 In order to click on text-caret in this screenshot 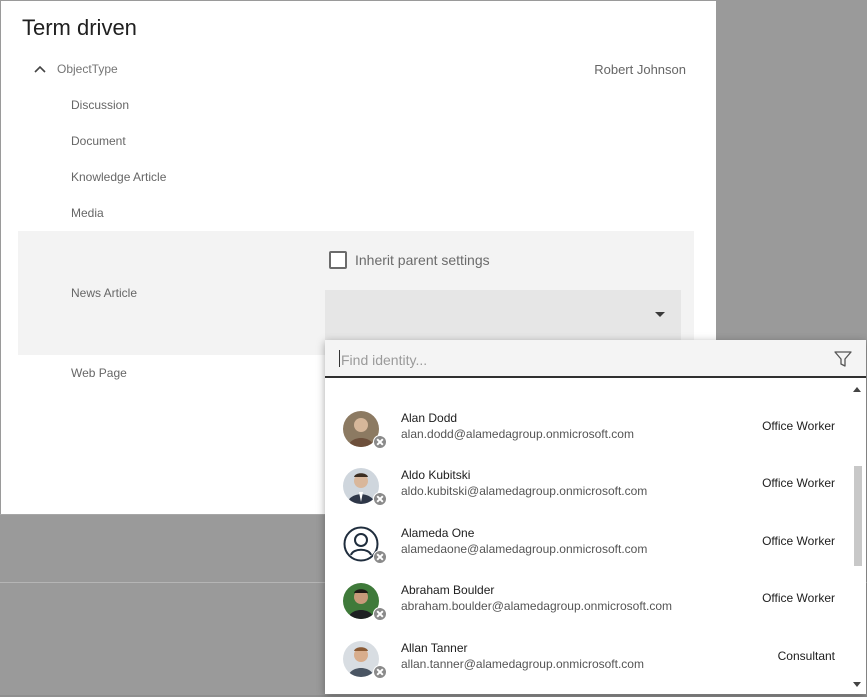, I will do `click(339, 358)`.